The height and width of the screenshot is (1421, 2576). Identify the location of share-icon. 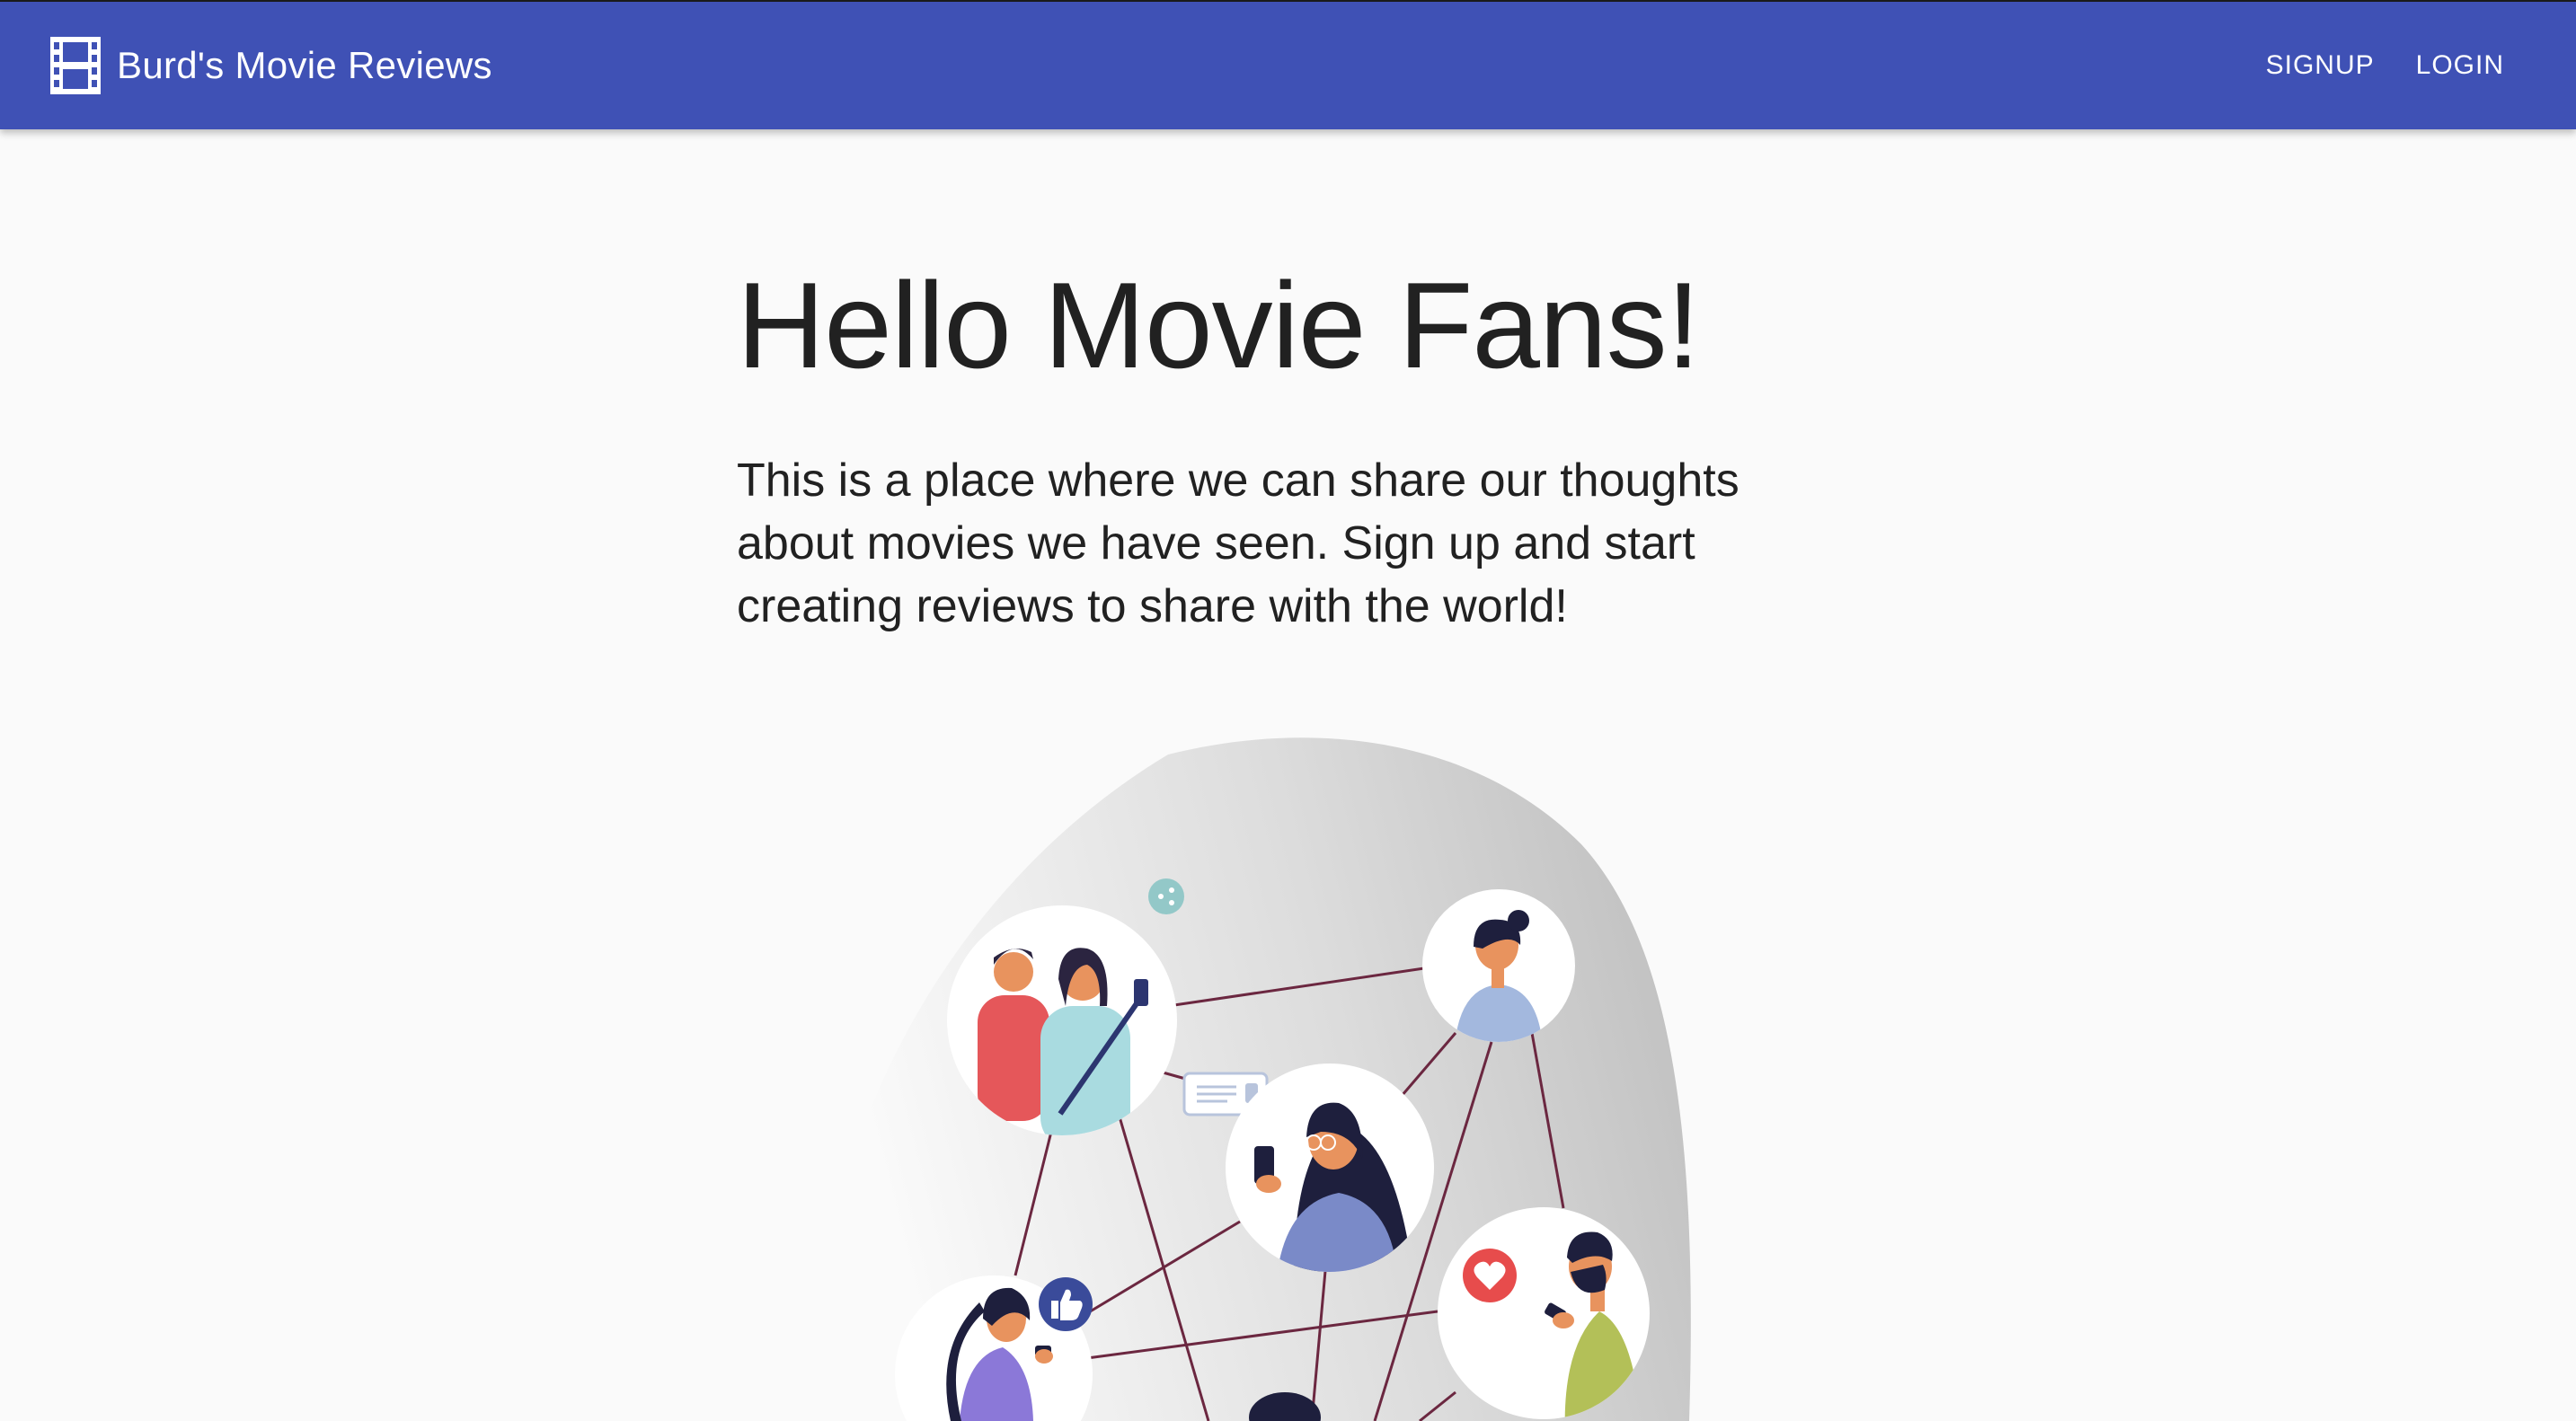
(1166, 896).